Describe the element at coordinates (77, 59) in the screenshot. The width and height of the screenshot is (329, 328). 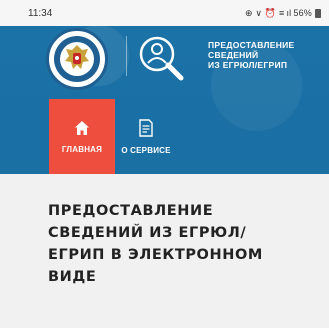
I see `fns-emblem-icon` at that location.